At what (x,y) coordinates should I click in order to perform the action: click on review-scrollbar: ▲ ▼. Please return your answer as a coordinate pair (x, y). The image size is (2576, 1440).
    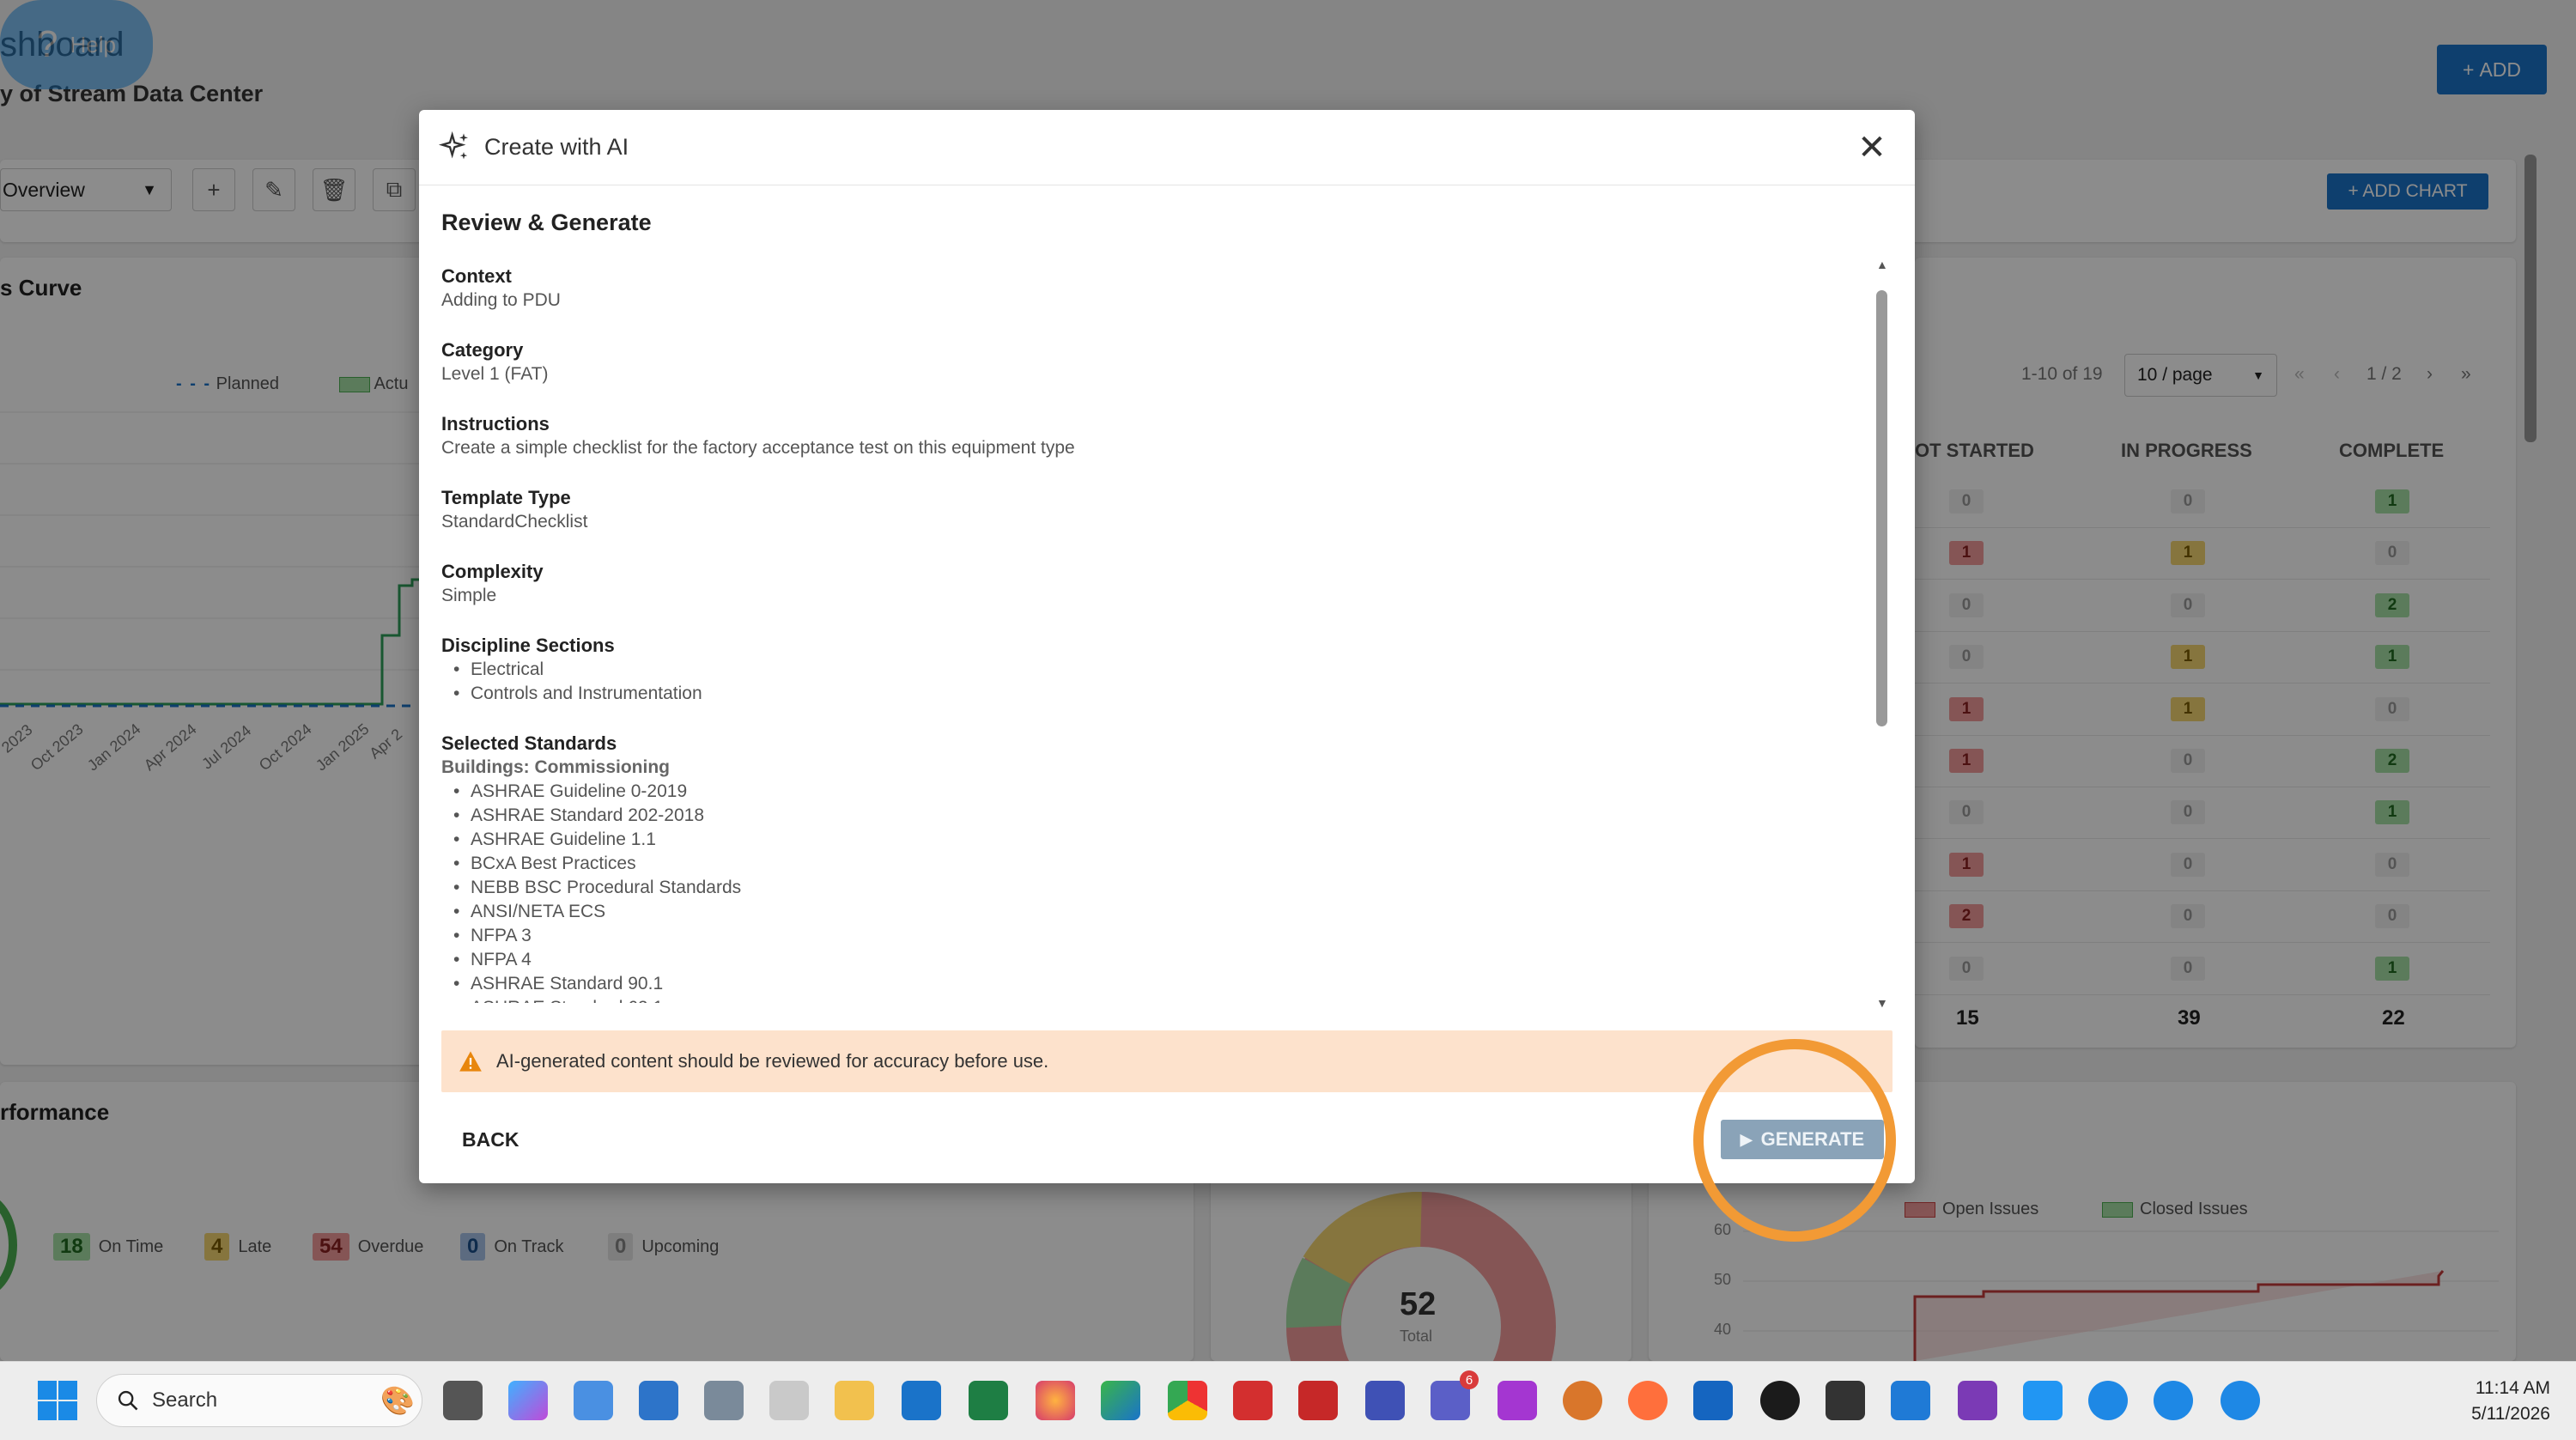
    Looking at the image, I should click on (1881, 634).